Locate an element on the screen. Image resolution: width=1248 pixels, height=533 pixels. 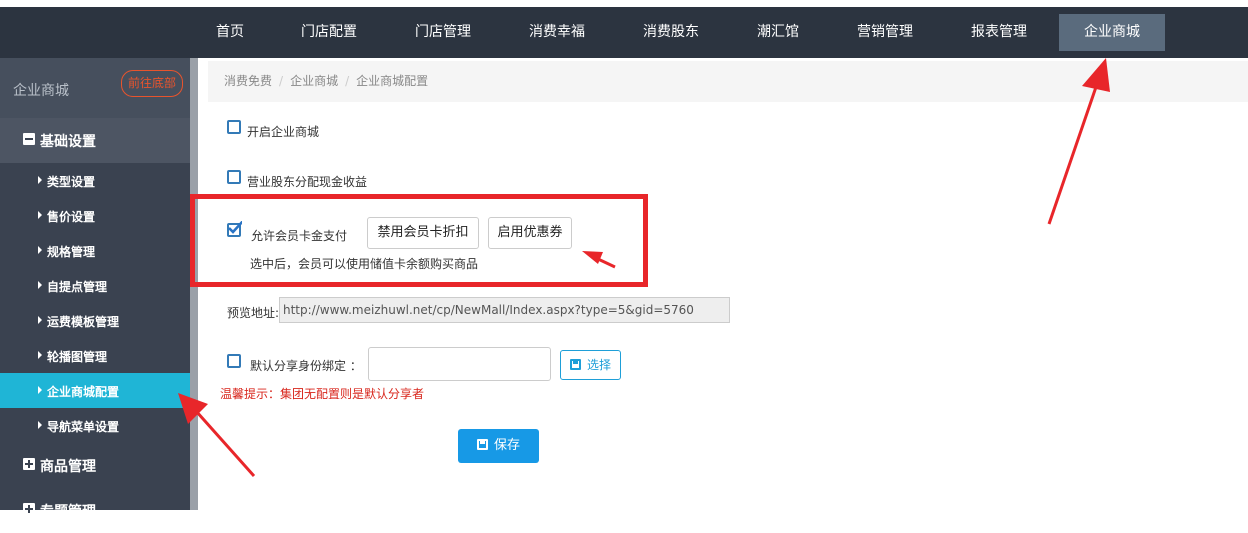
sidebar-item-spec-manage: 规格管理 is located at coordinates (95, 250).